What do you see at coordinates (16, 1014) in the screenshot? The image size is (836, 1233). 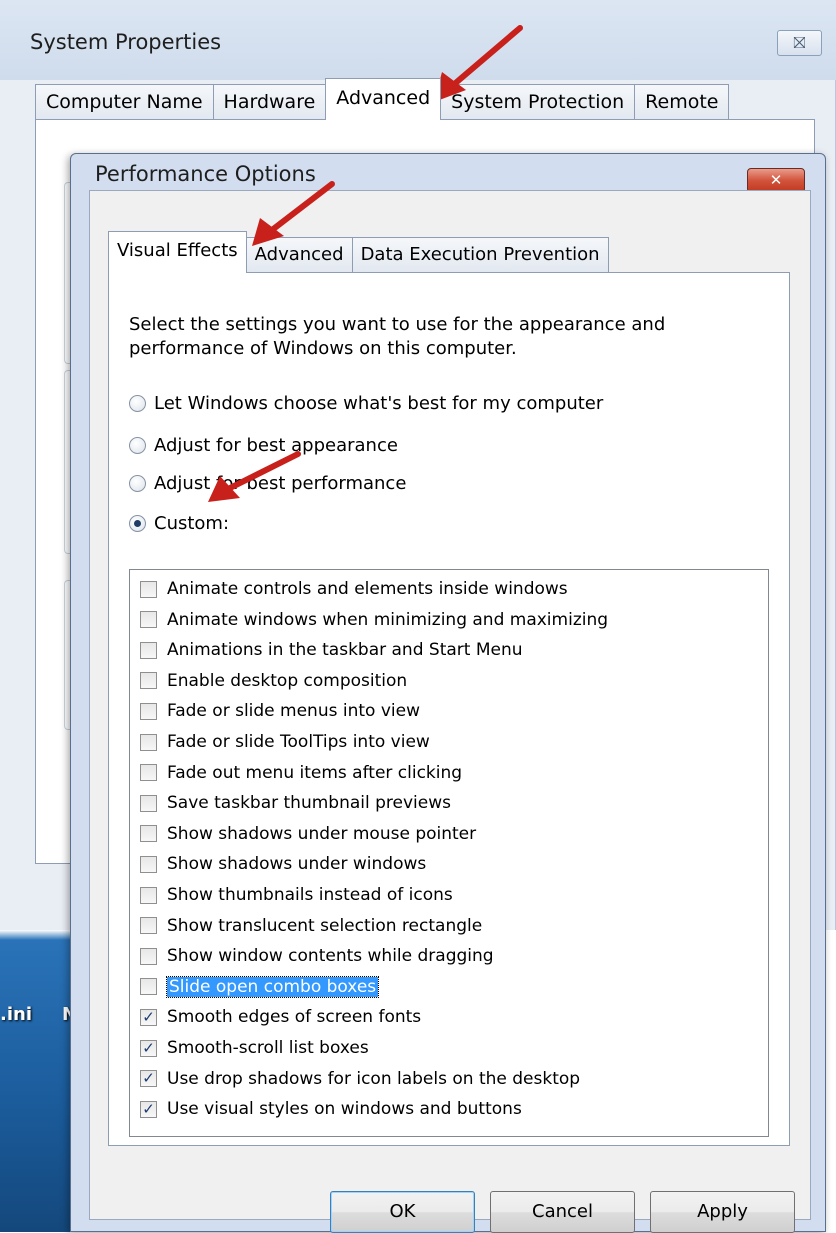 I see `desktop-file-label: .ini` at bounding box center [16, 1014].